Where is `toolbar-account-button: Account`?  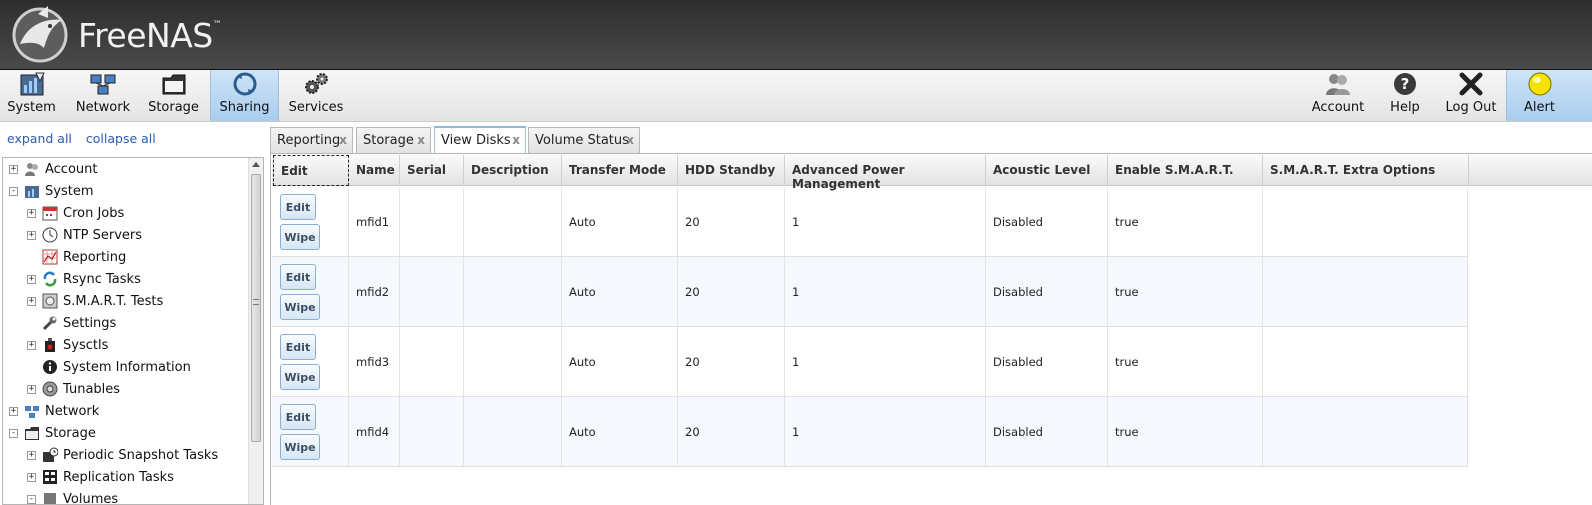 toolbar-account-button: Account is located at coordinates (1338, 95).